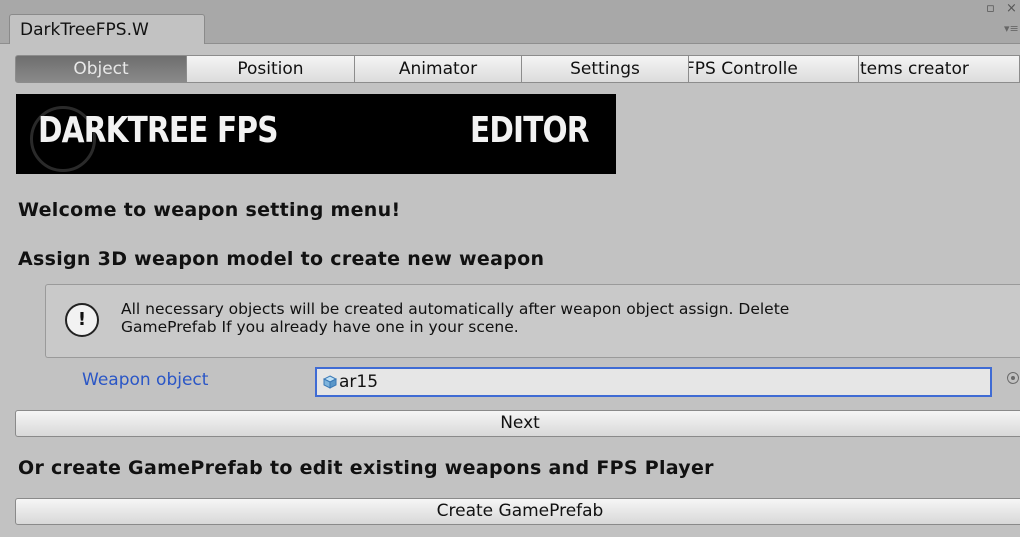 The width and height of the screenshot is (1020, 537). Describe the element at coordinates (517, 423) in the screenshot. I see `next-button: Next` at that location.